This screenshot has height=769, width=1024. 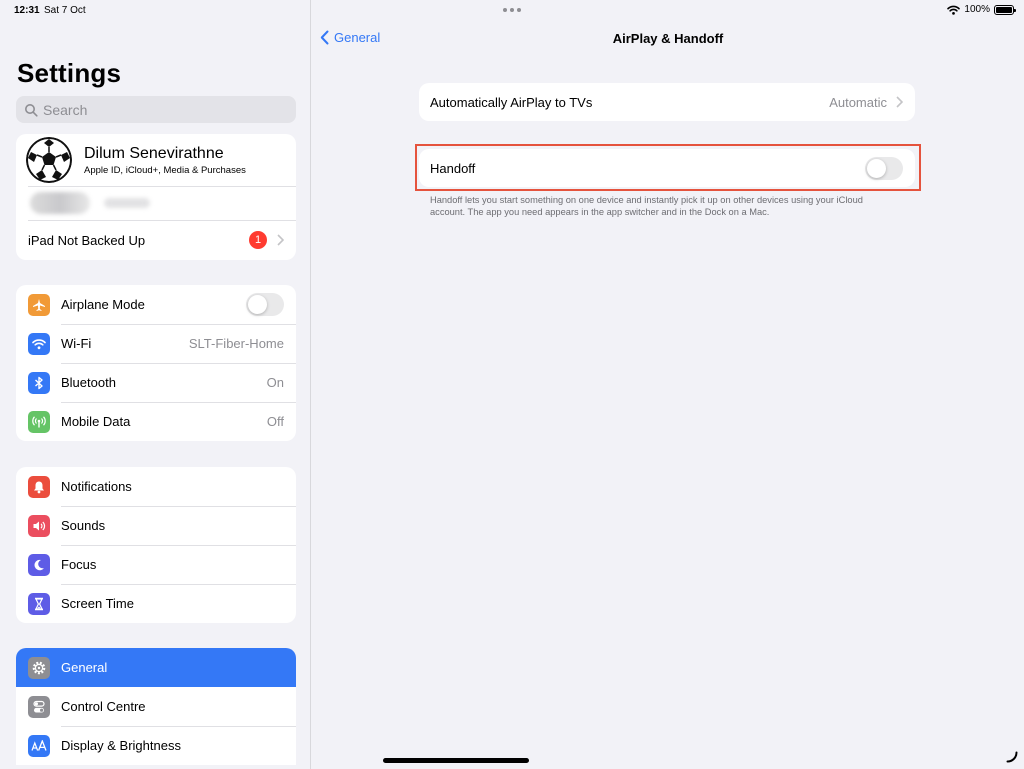 What do you see at coordinates (668, 167) in the screenshot?
I see `highlight-outline` at bounding box center [668, 167].